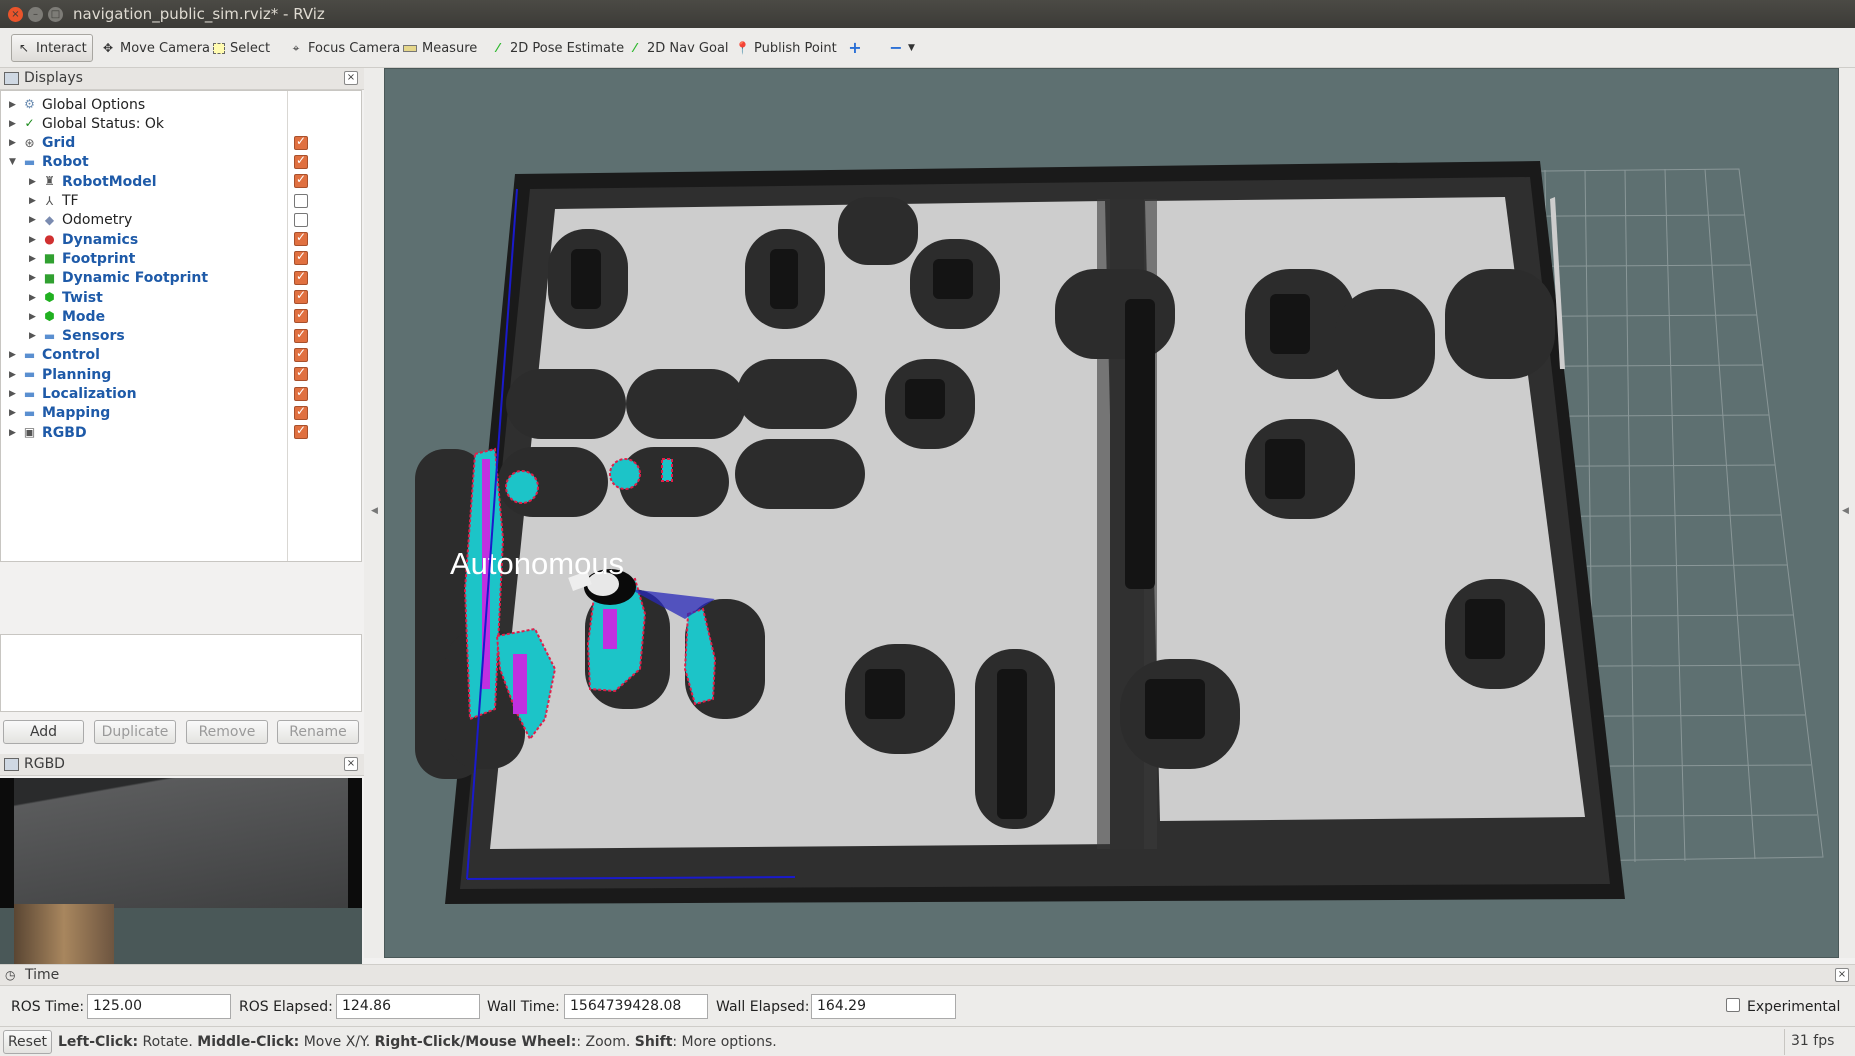  I want to click on experimental-label: Experimental, so click(1794, 1007).